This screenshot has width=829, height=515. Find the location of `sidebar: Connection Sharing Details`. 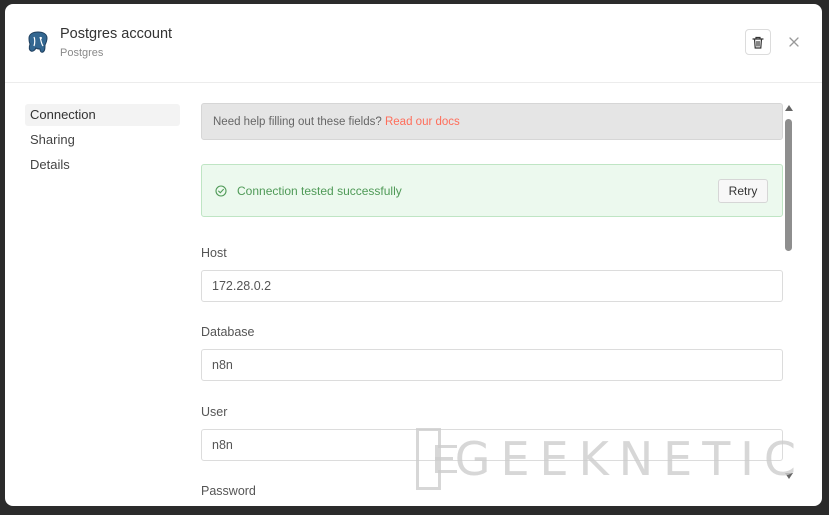

sidebar: Connection Sharing Details is located at coordinates (102, 141).